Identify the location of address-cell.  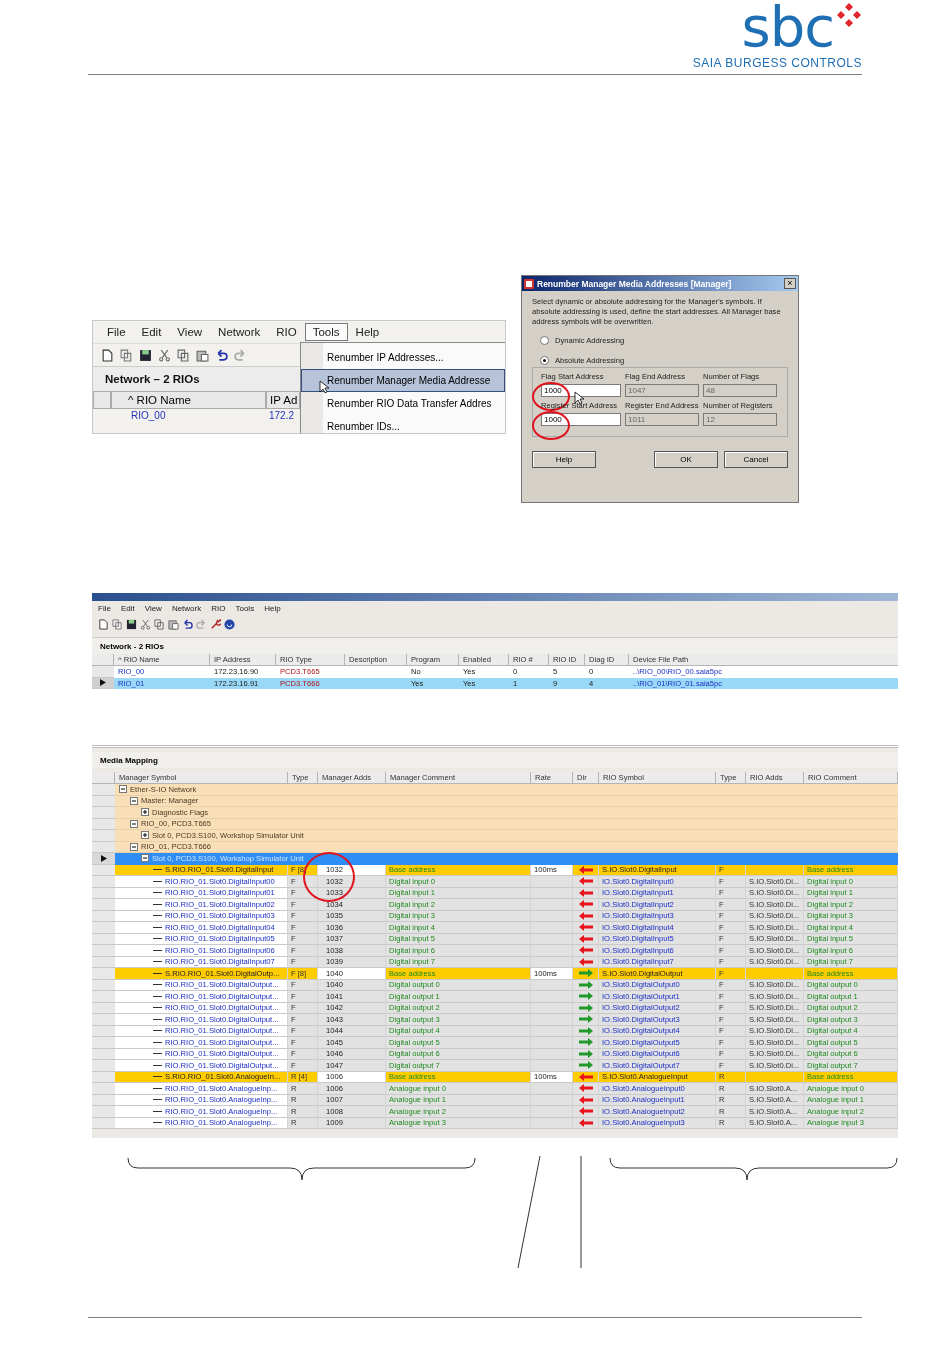
(775, 974).